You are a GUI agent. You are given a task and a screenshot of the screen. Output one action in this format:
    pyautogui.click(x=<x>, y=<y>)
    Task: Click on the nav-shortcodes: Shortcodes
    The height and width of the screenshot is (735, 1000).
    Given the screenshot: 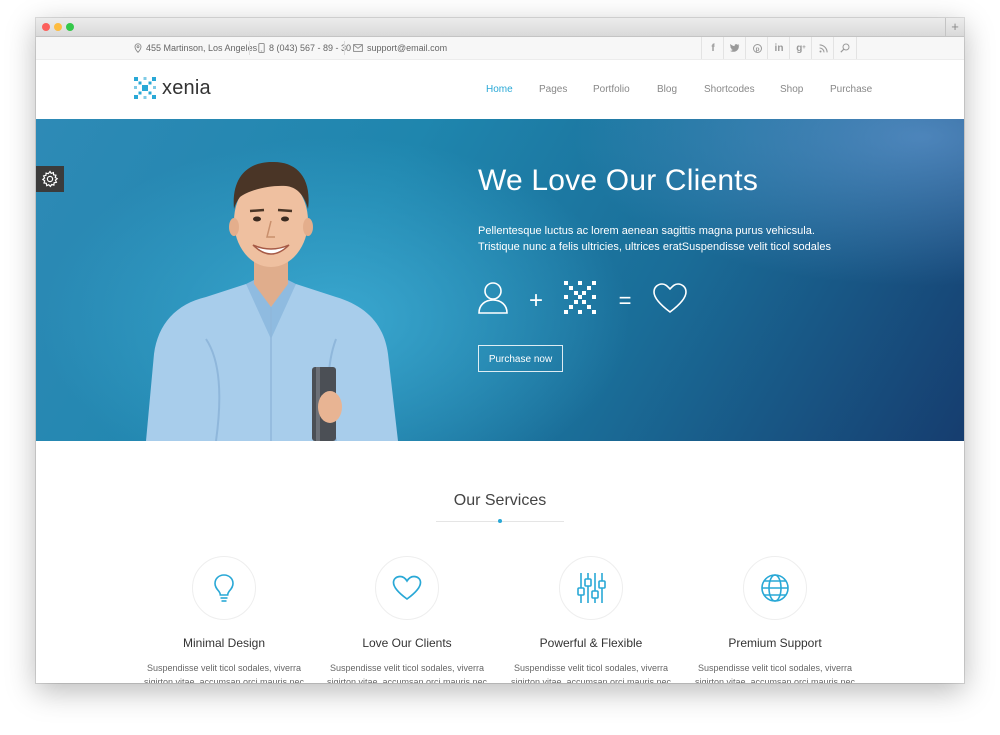 What is the action you would take?
    pyautogui.click(x=729, y=89)
    